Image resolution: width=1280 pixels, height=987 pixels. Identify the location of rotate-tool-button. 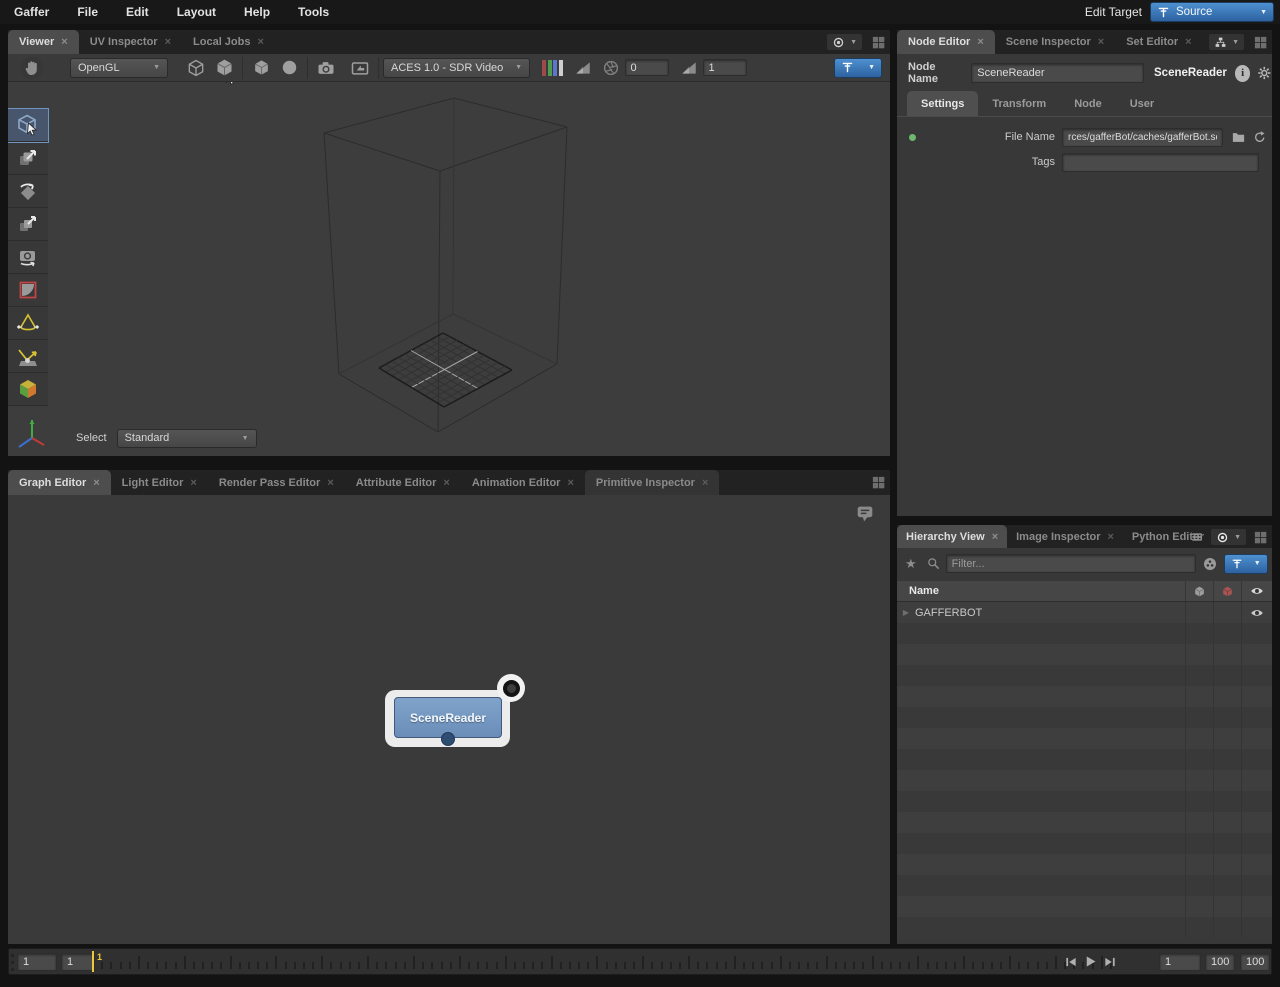
(28, 191).